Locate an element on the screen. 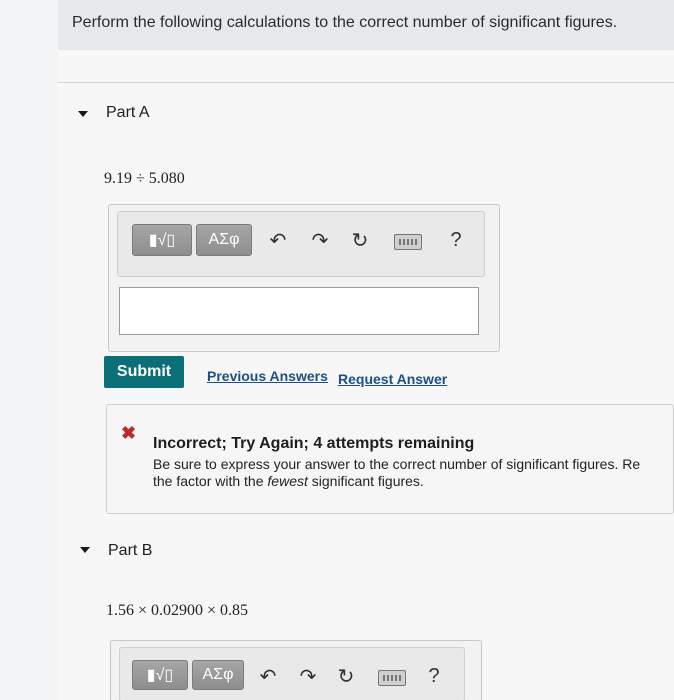 This screenshot has height=700, width=674. request-answer-link: Request Answer is located at coordinates (392, 379).